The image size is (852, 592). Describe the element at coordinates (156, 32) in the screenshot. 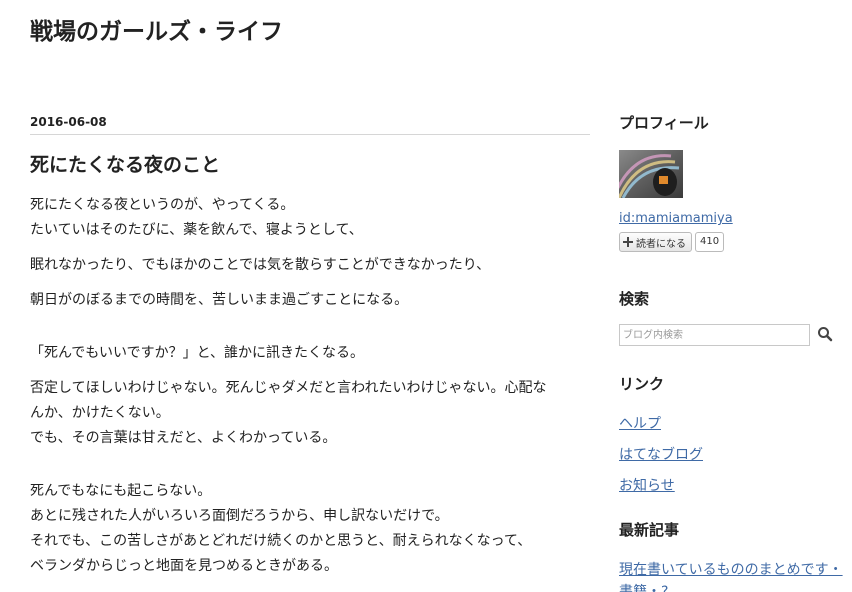

I see `blog-title-link: 戦場のガールズ・ライフ` at that location.